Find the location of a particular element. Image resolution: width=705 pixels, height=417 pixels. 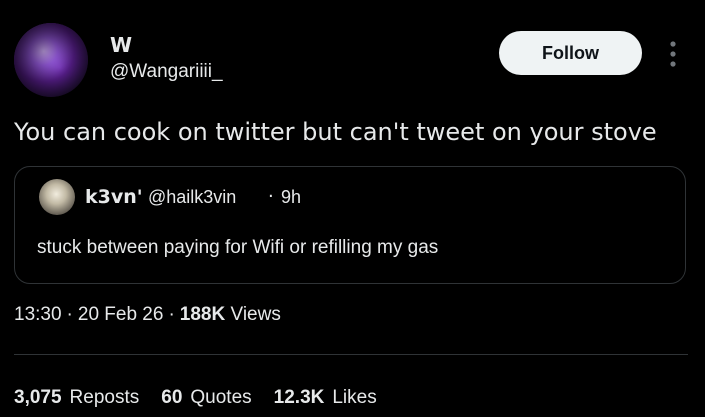

quoted-author-handle: @hailk3vin is located at coordinates (192, 197).